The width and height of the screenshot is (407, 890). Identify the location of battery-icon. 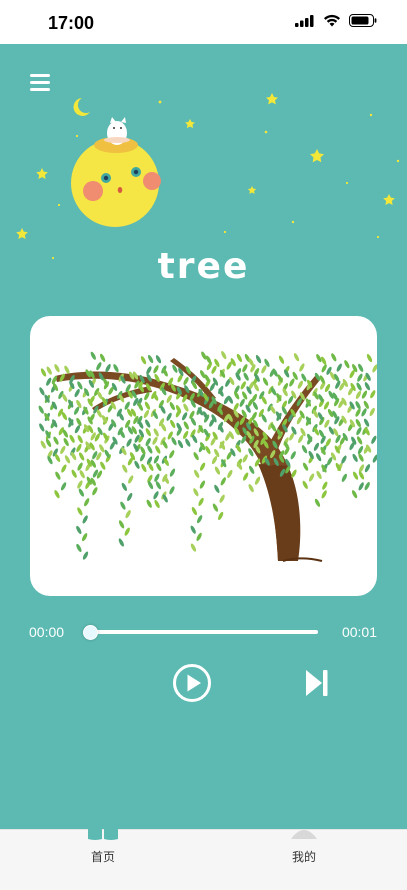
(363, 20).